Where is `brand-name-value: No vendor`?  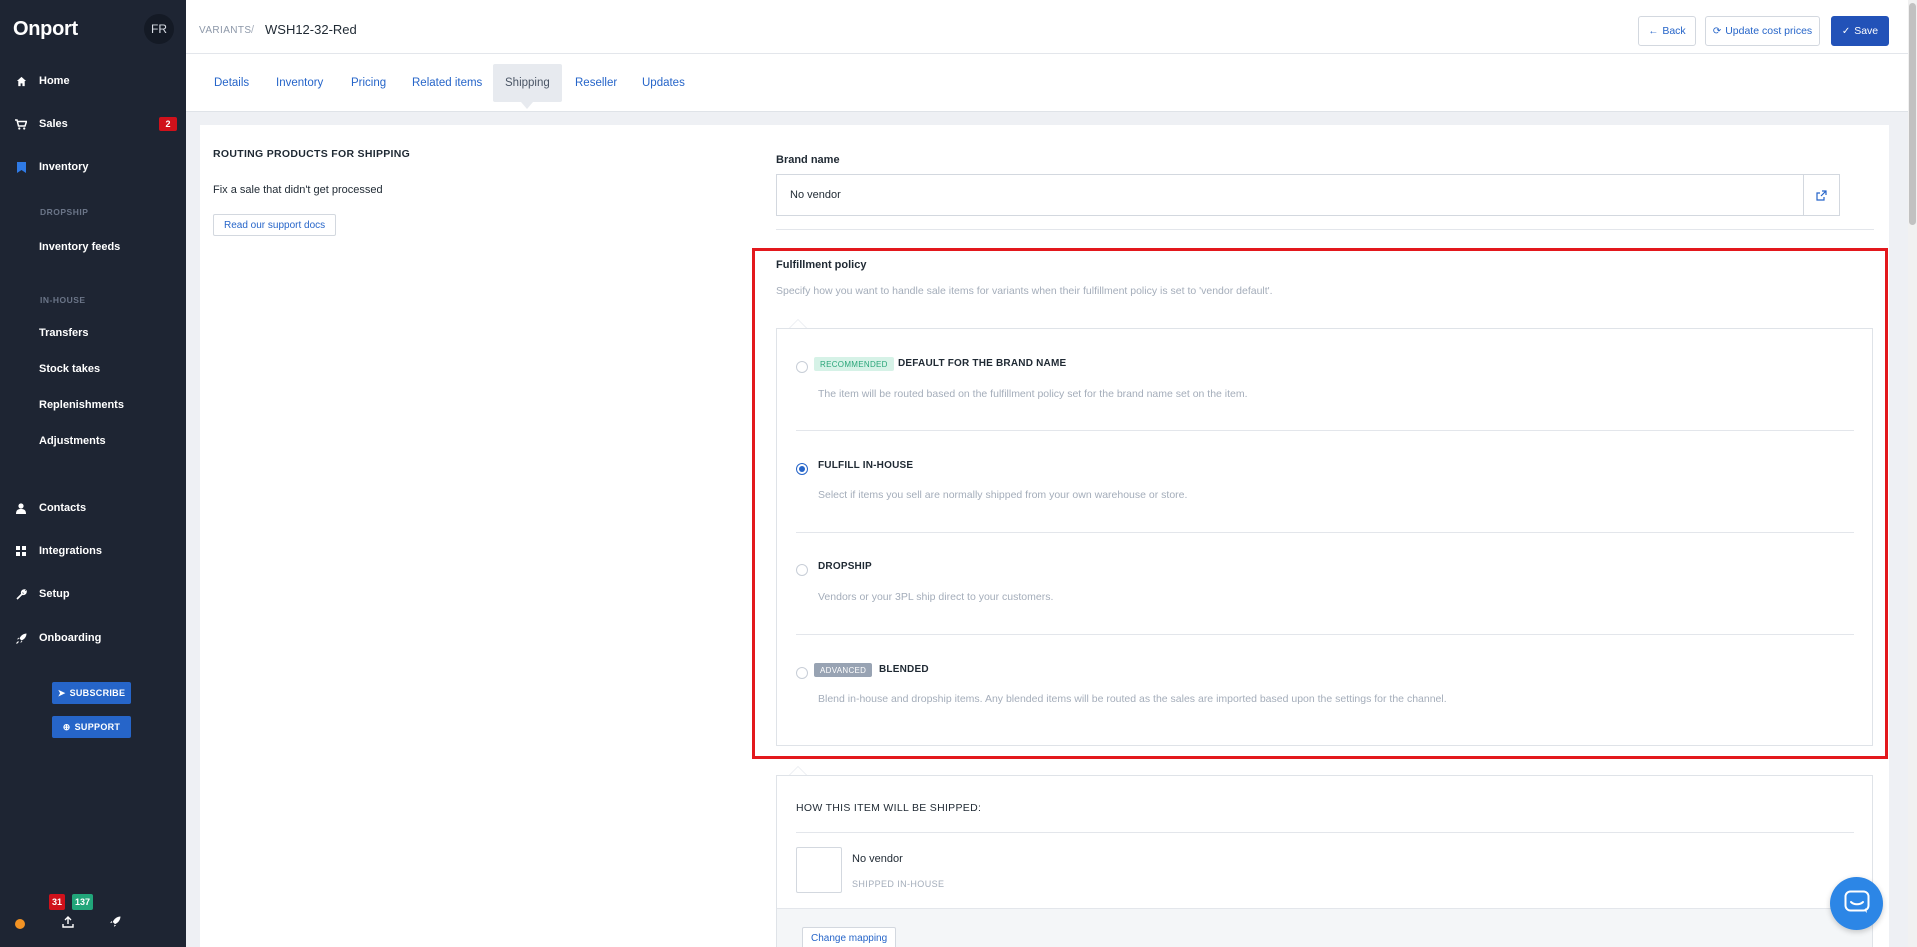
brand-name-value: No vendor is located at coordinates (815, 195).